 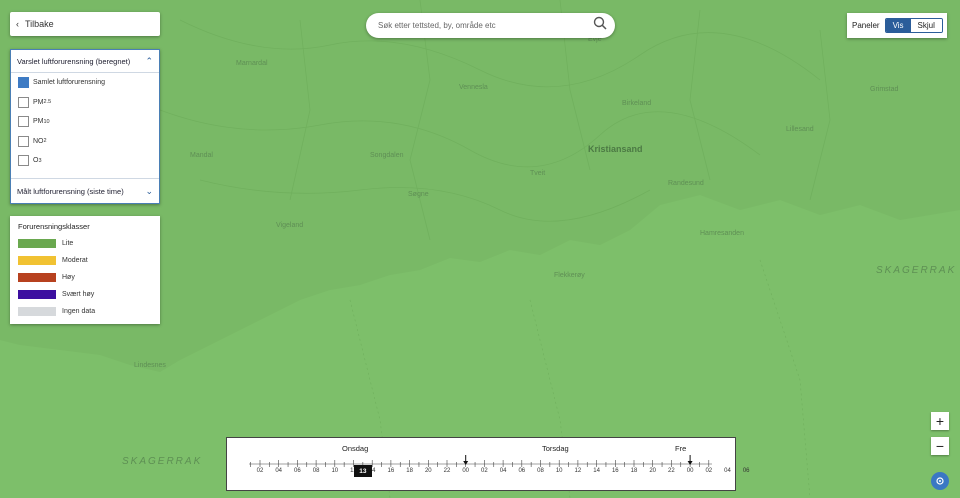 I want to click on legend-label: Lite, so click(x=68, y=243).